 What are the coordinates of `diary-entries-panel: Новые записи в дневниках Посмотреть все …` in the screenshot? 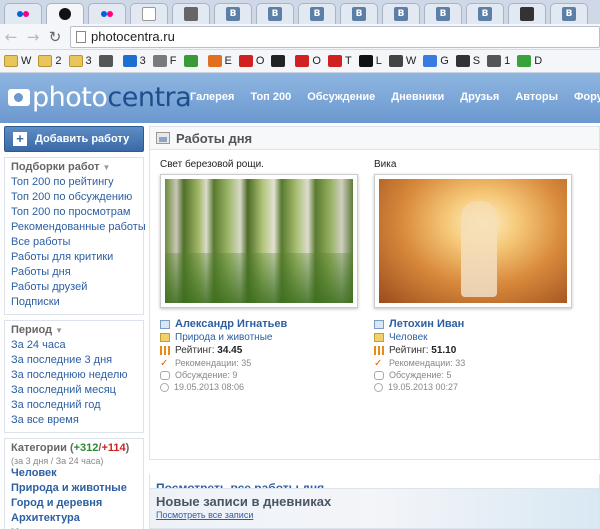 It's located at (374, 508).